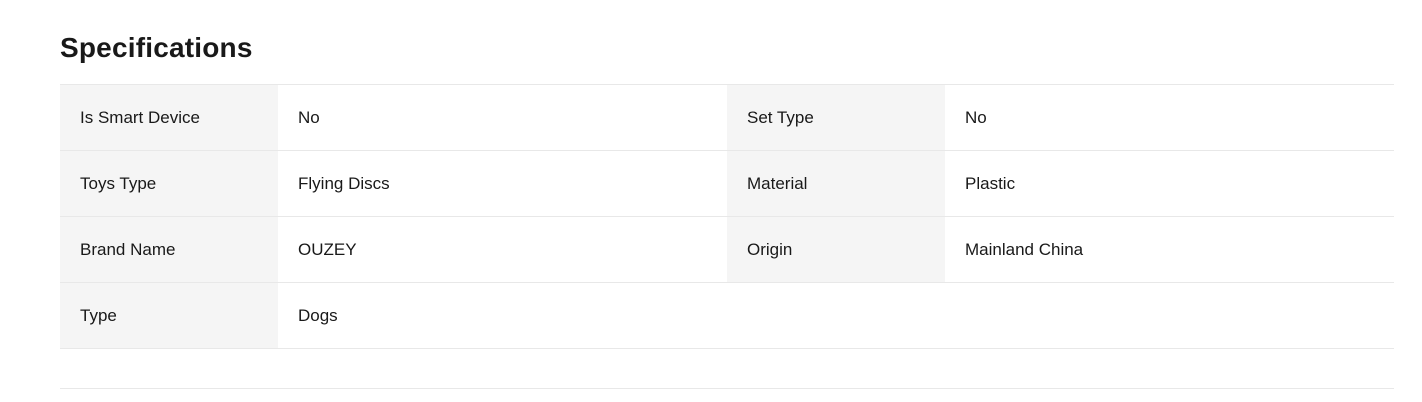 Image resolution: width=1422 pixels, height=402 pixels. I want to click on spec-label: Set Type, so click(836, 117).